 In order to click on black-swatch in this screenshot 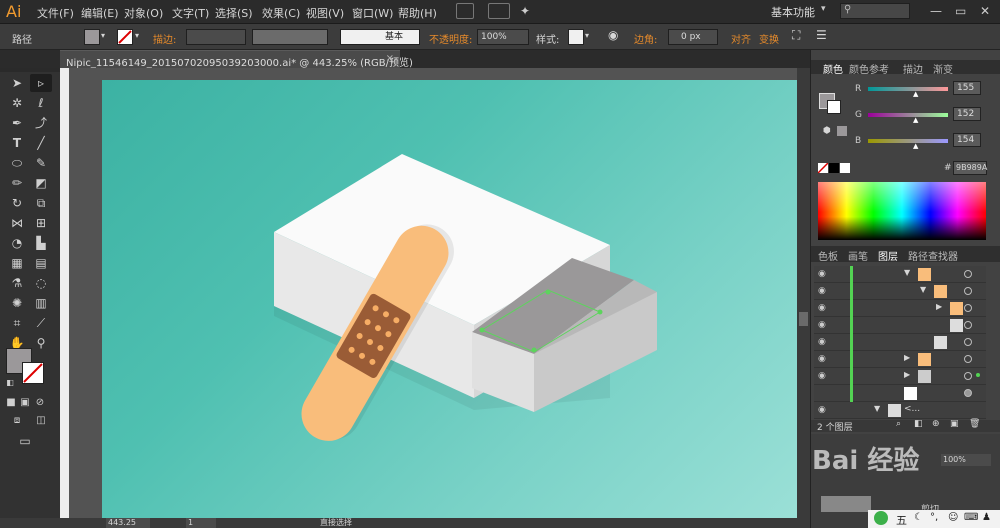, I will do `click(834, 168)`.